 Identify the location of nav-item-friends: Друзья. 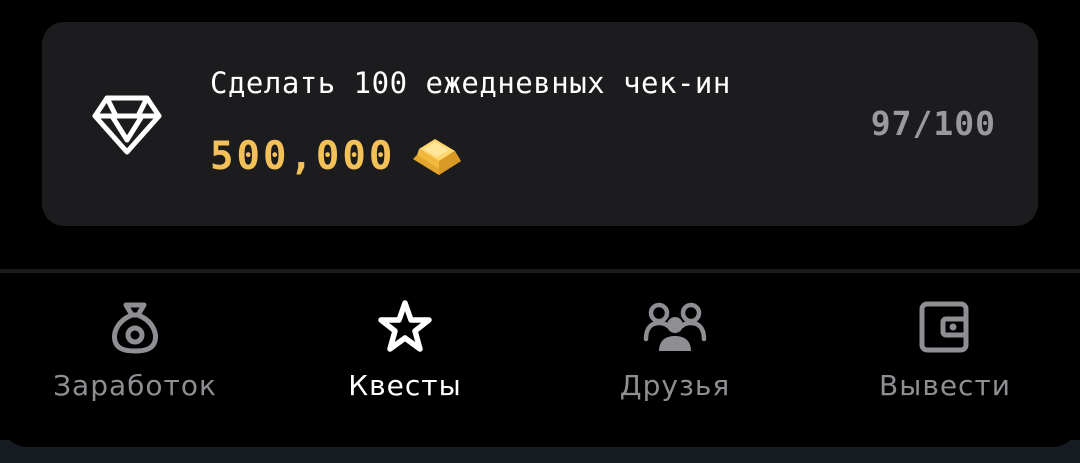
(675, 360).